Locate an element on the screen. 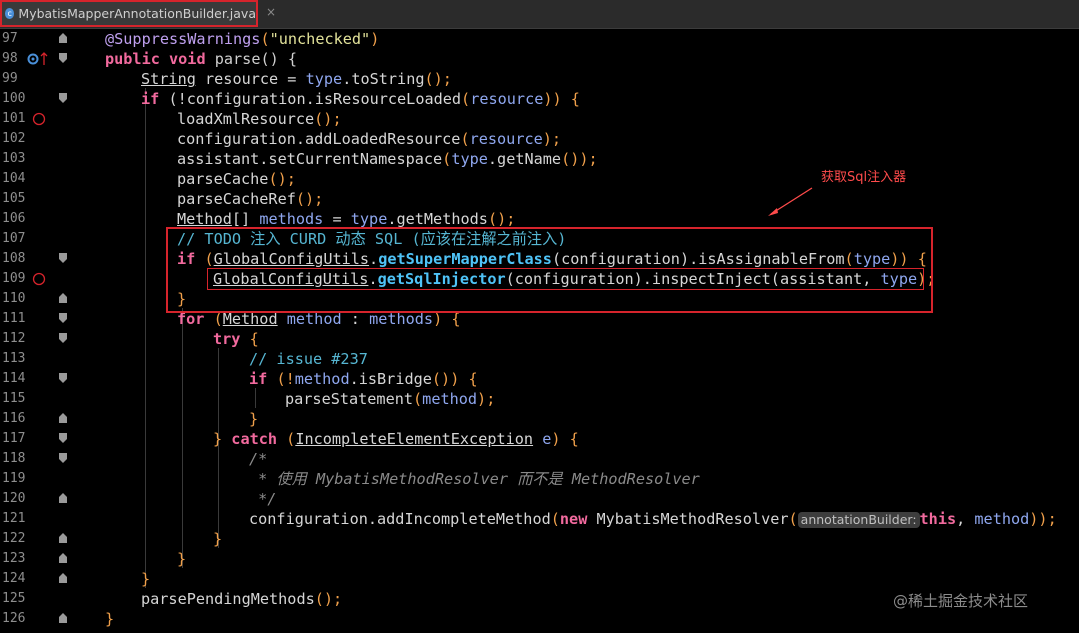 This screenshot has width=1079, height=633. call-token: configuration.addLoadedResource is located at coordinates (319, 139).